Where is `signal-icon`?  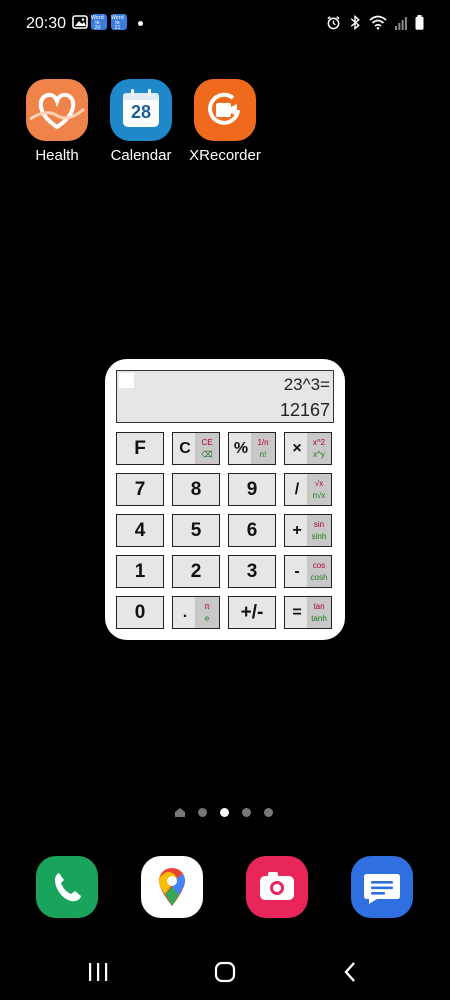 signal-icon is located at coordinates (401, 23).